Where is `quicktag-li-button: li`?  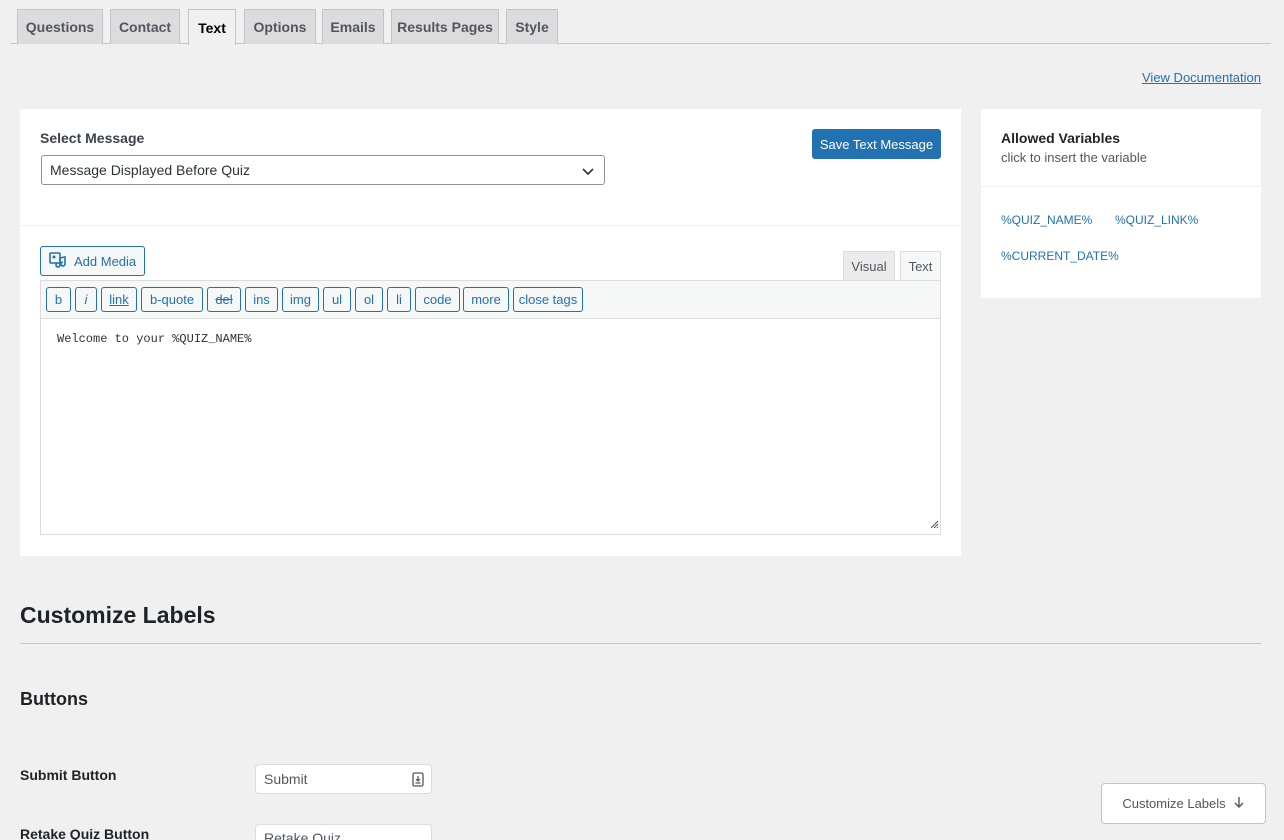 quicktag-li-button: li is located at coordinates (399, 299).